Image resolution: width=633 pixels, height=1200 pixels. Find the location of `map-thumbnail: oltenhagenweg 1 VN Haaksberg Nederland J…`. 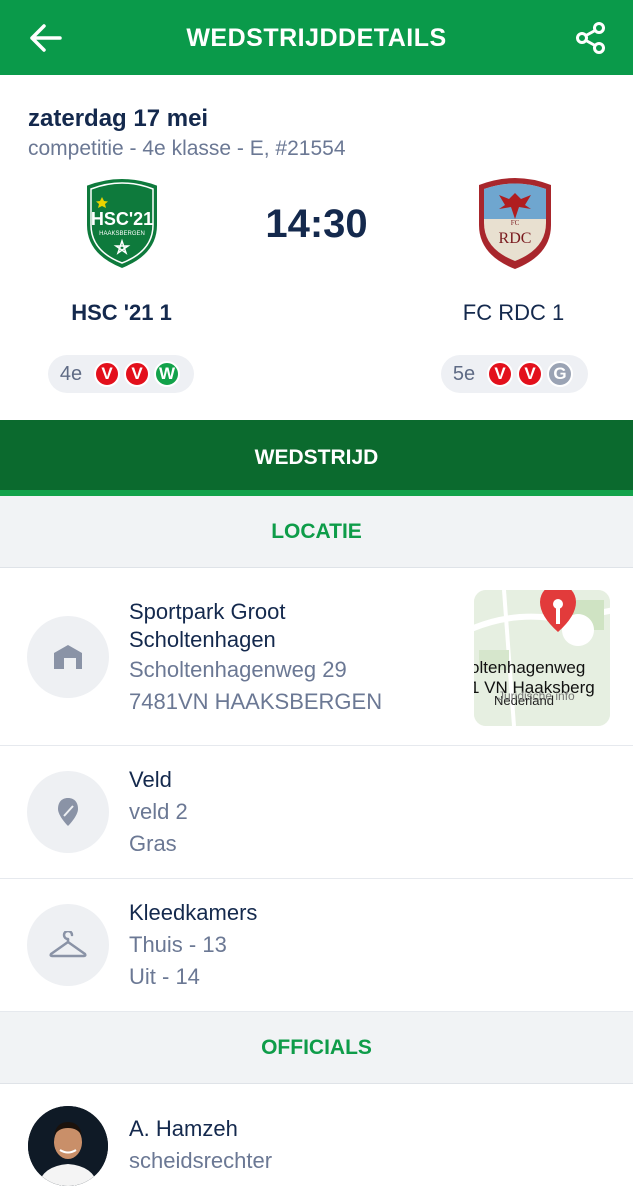

map-thumbnail: oltenhagenweg 1 VN Haaksberg Nederland J… is located at coordinates (542, 658).